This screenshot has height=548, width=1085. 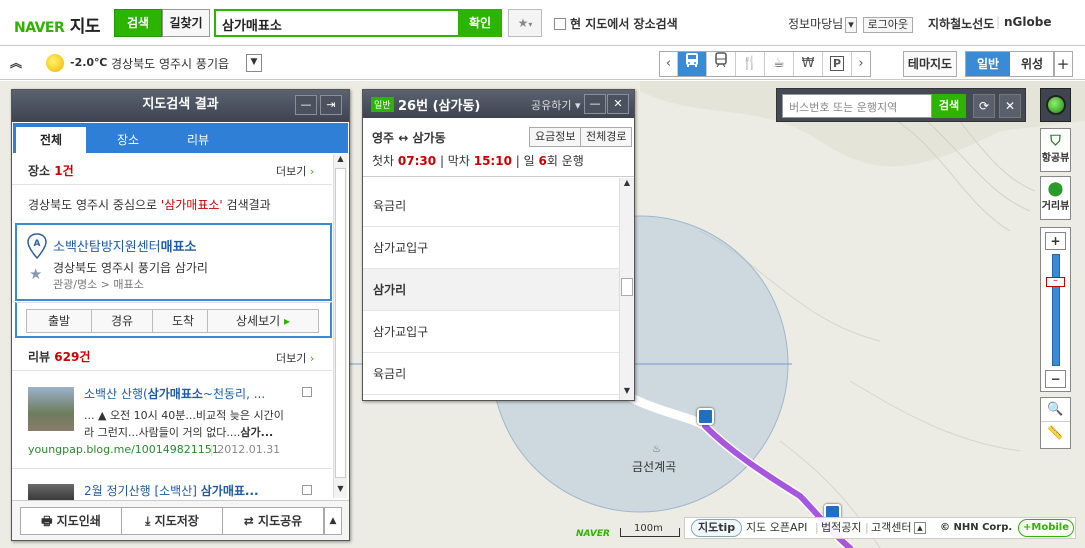 What do you see at coordinates (125, 245) in the screenshot?
I see `place-name: 소백산탐방지원센터매표소` at bounding box center [125, 245].